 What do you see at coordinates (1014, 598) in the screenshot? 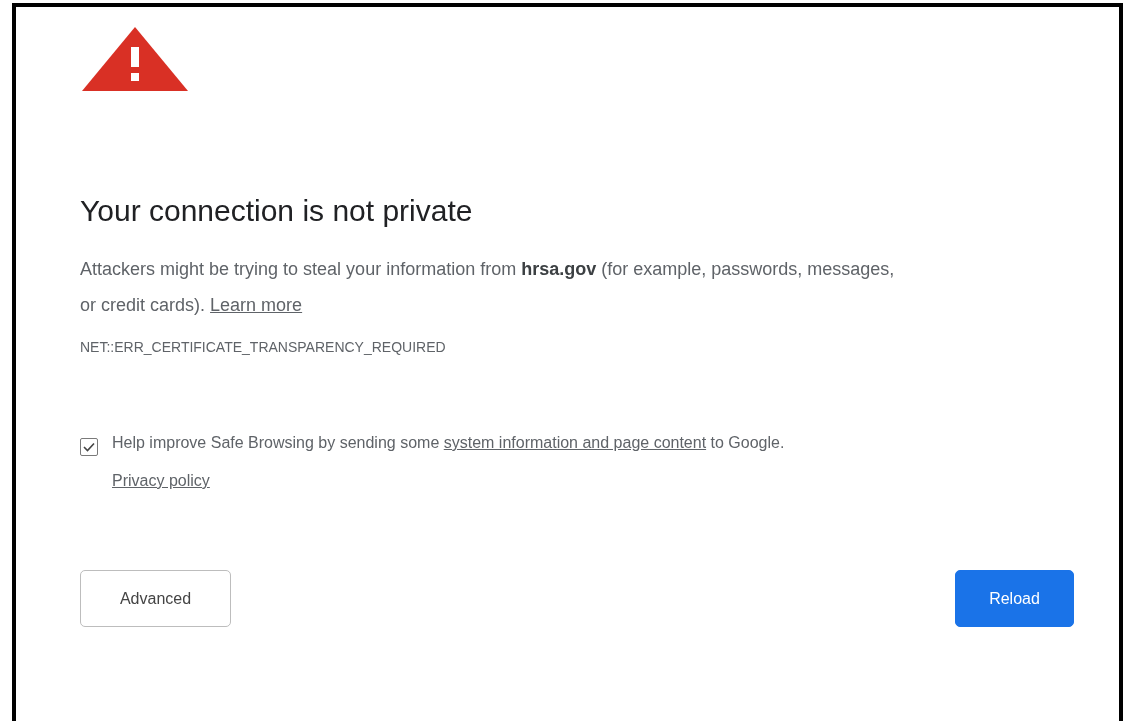
I see `reload-button: Reload` at bounding box center [1014, 598].